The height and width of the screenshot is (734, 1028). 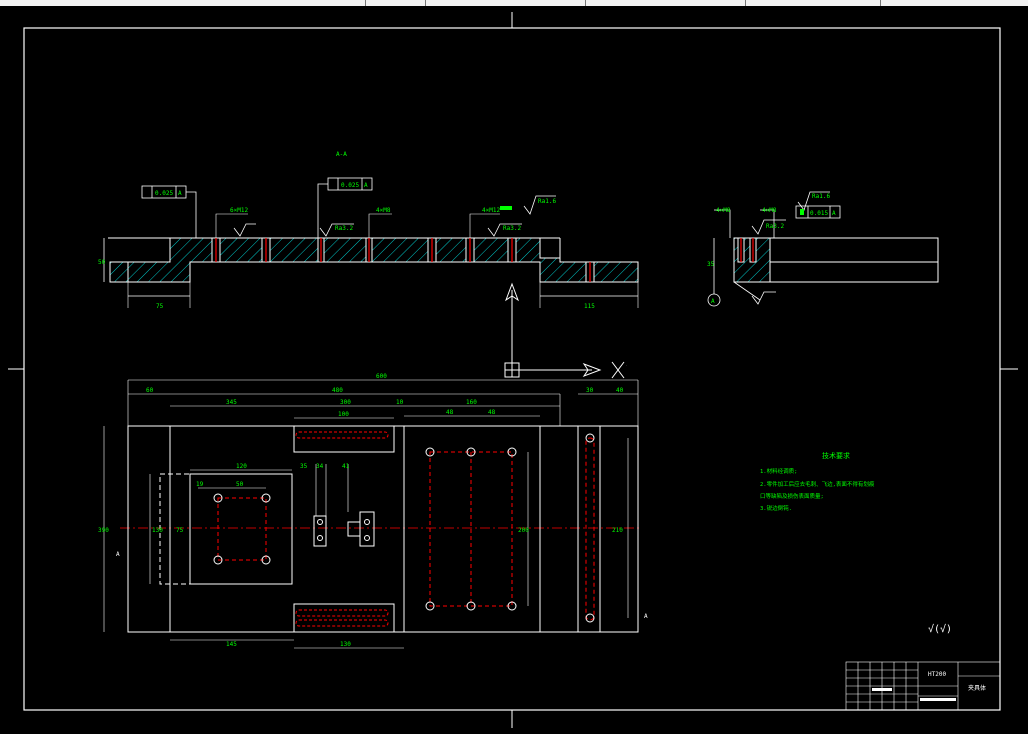 What do you see at coordinates (523, 530) in the screenshot?
I see `dim-200: 200` at bounding box center [523, 530].